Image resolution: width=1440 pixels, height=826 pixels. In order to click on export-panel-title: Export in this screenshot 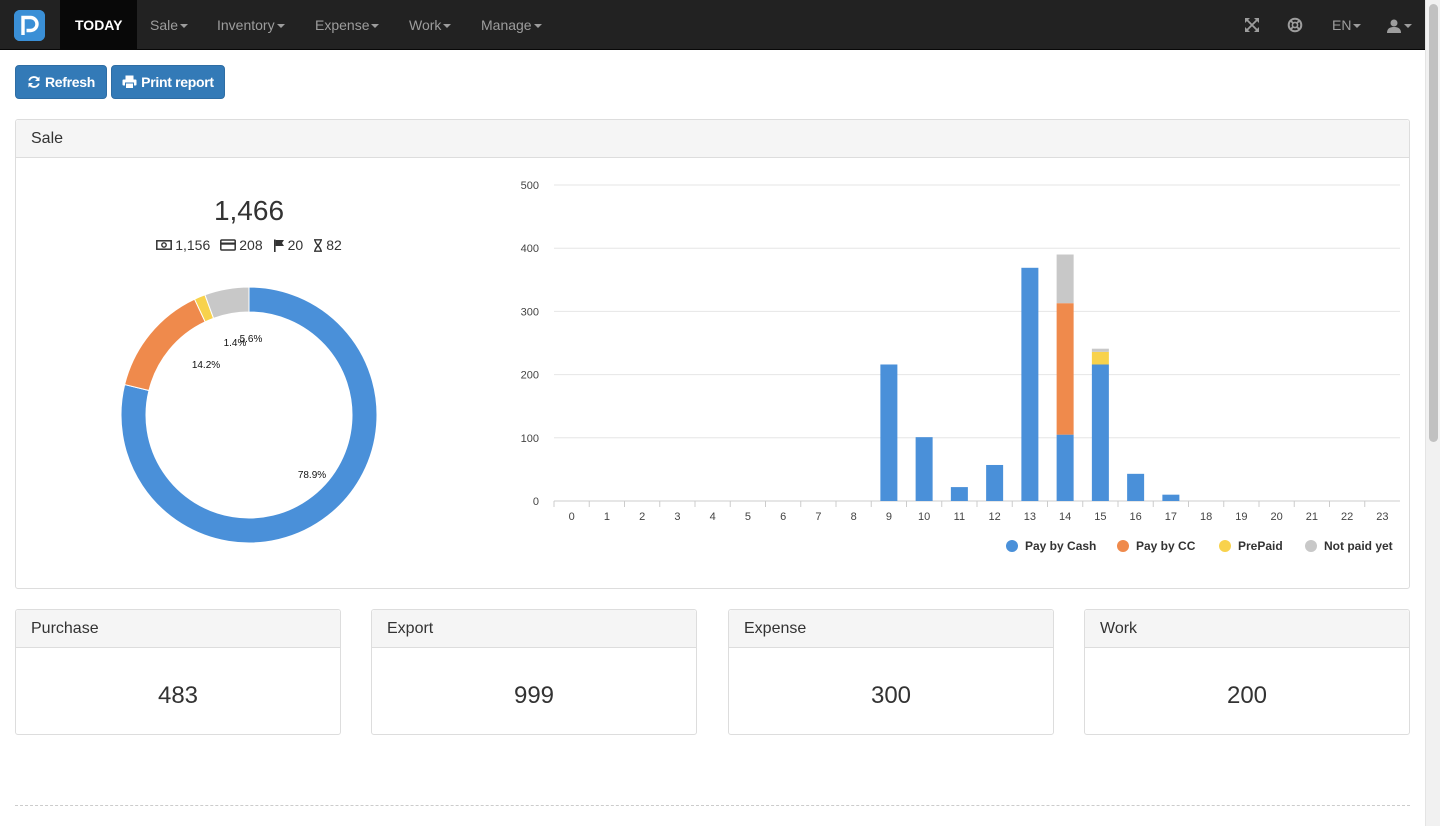, I will do `click(534, 629)`.